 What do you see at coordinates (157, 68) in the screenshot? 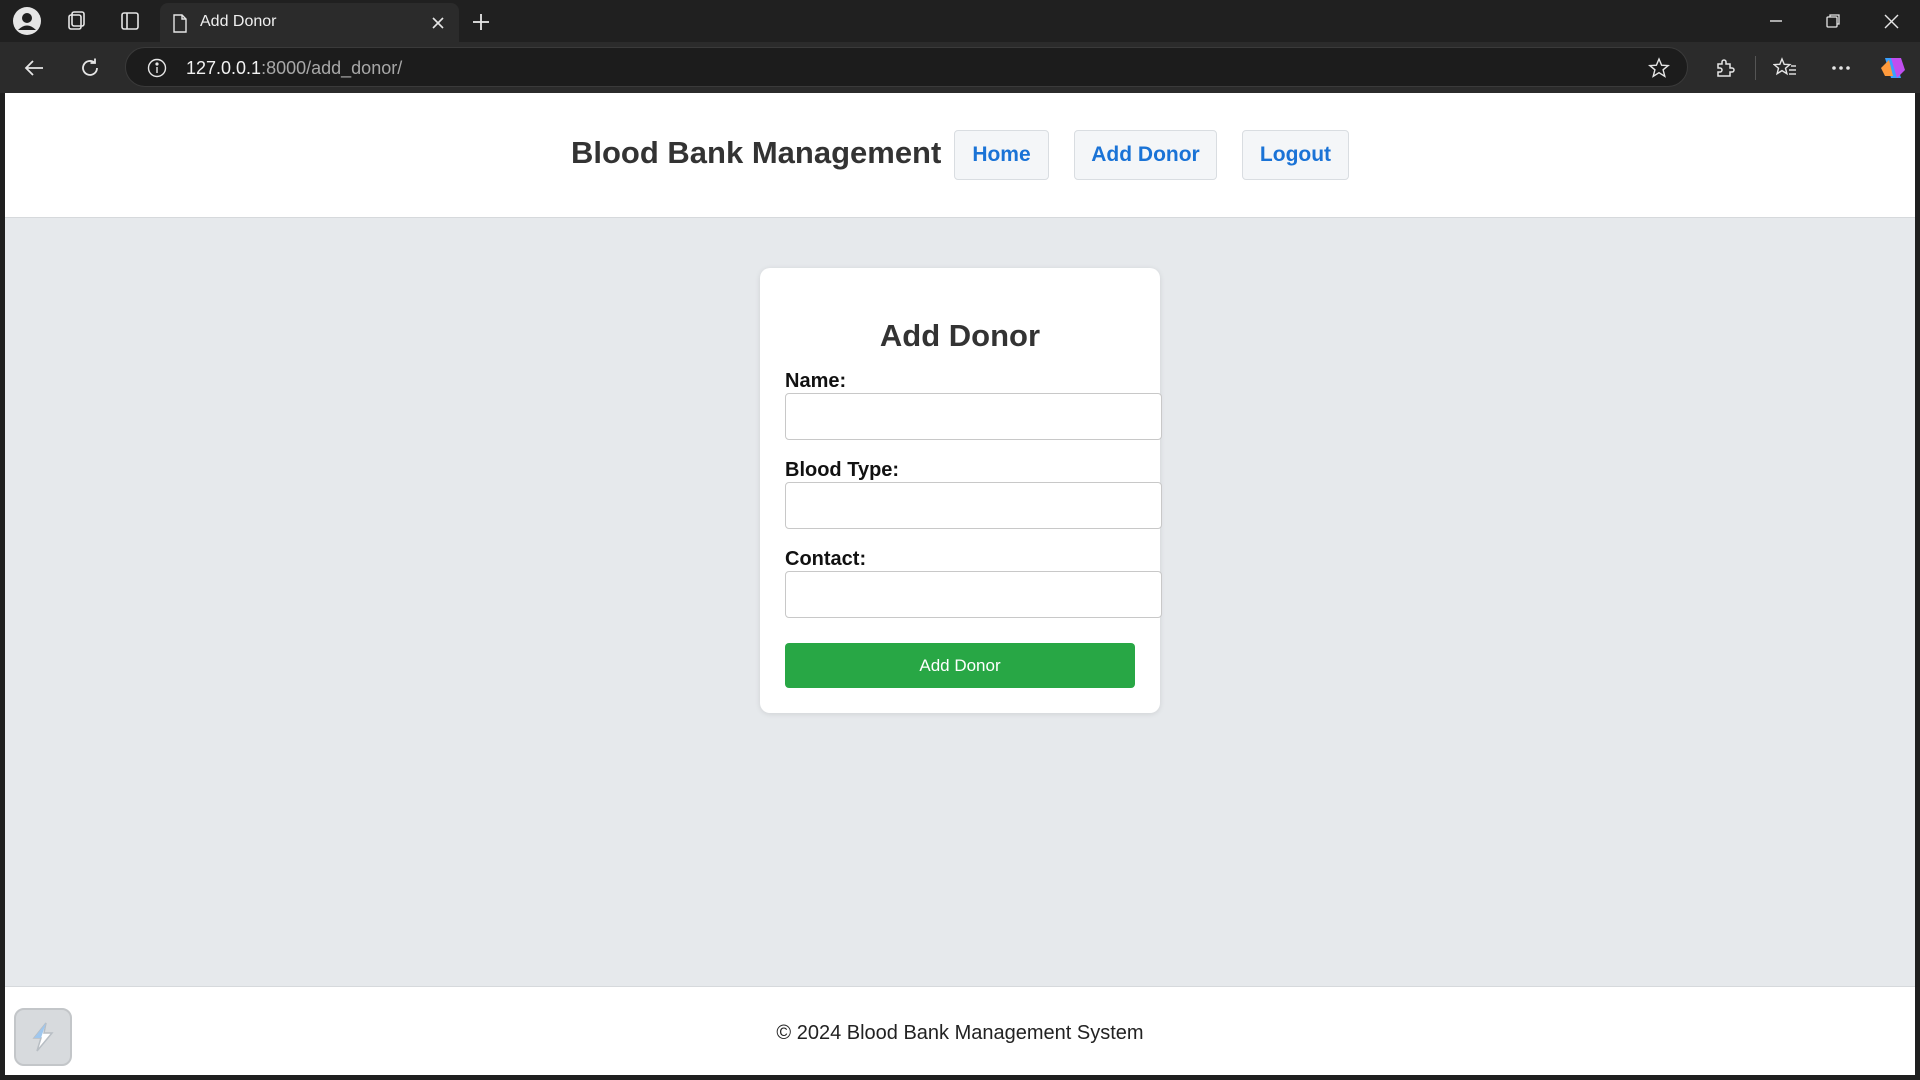
I see `site-info-icon` at bounding box center [157, 68].